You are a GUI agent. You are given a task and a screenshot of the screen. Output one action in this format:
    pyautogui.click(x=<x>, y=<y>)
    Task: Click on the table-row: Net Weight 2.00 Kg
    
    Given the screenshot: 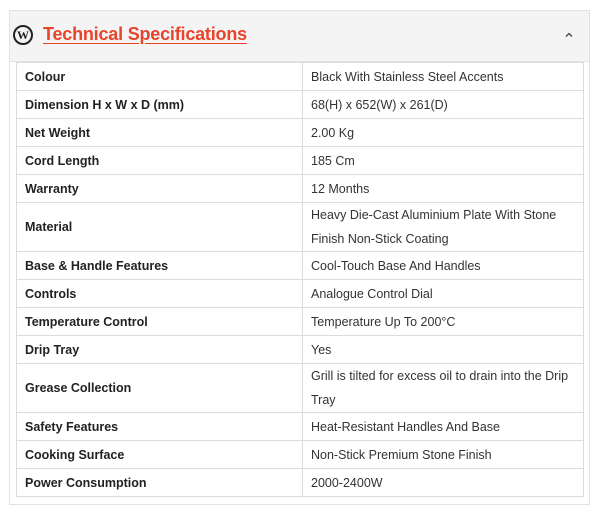 What is the action you would take?
    pyautogui.click(x=300, y=133)
    